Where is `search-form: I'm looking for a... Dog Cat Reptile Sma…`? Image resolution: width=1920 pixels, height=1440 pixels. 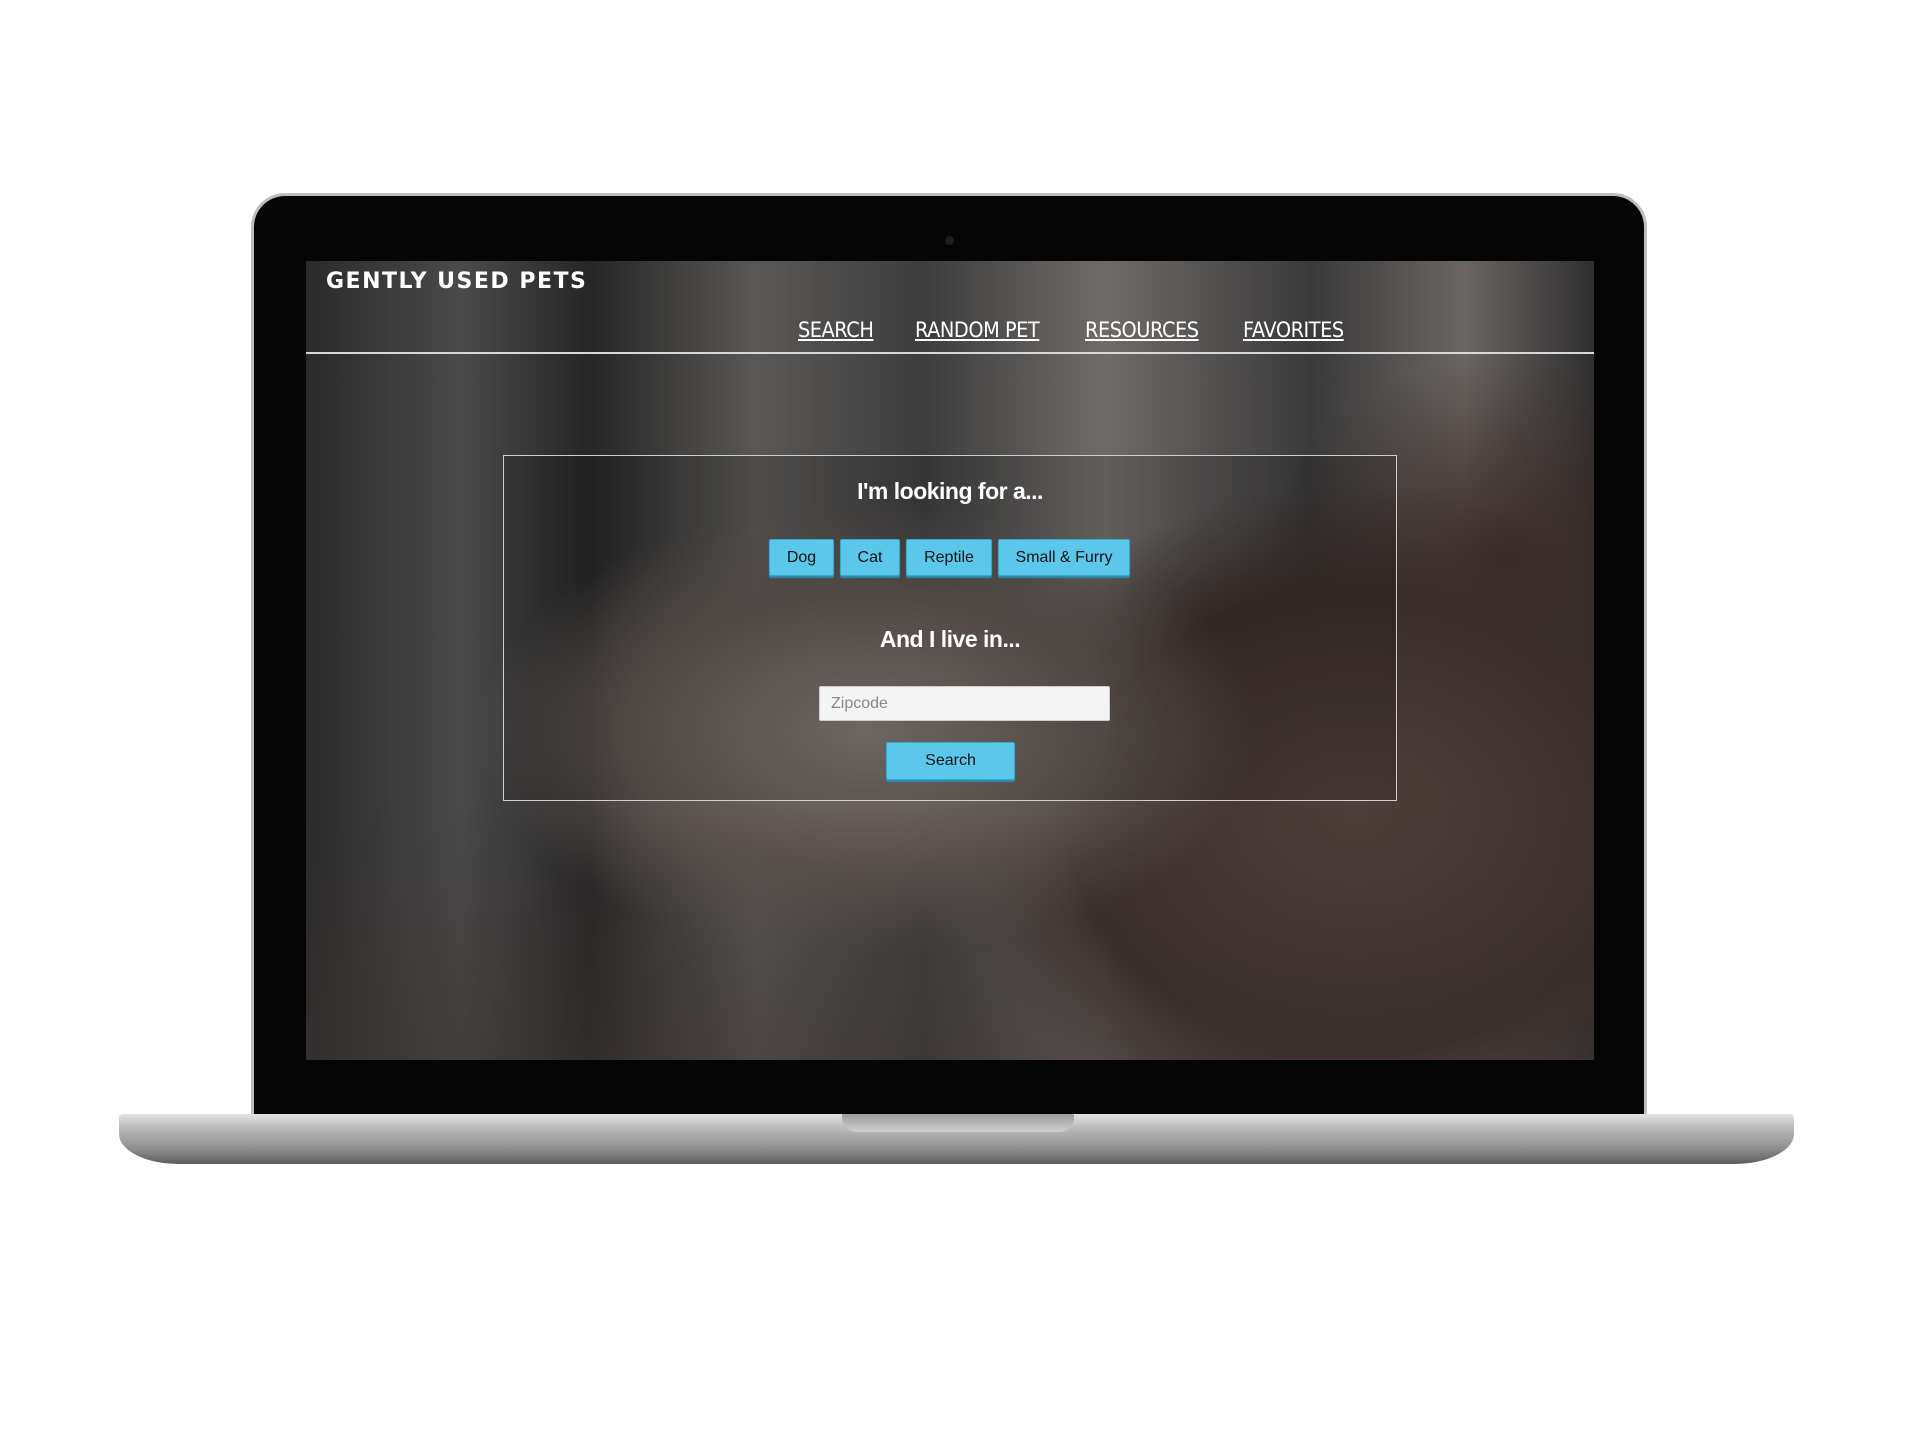
search-form: I'm looking for a... Dog Cat Reptile Sma… is located at coordinates (950, 628).